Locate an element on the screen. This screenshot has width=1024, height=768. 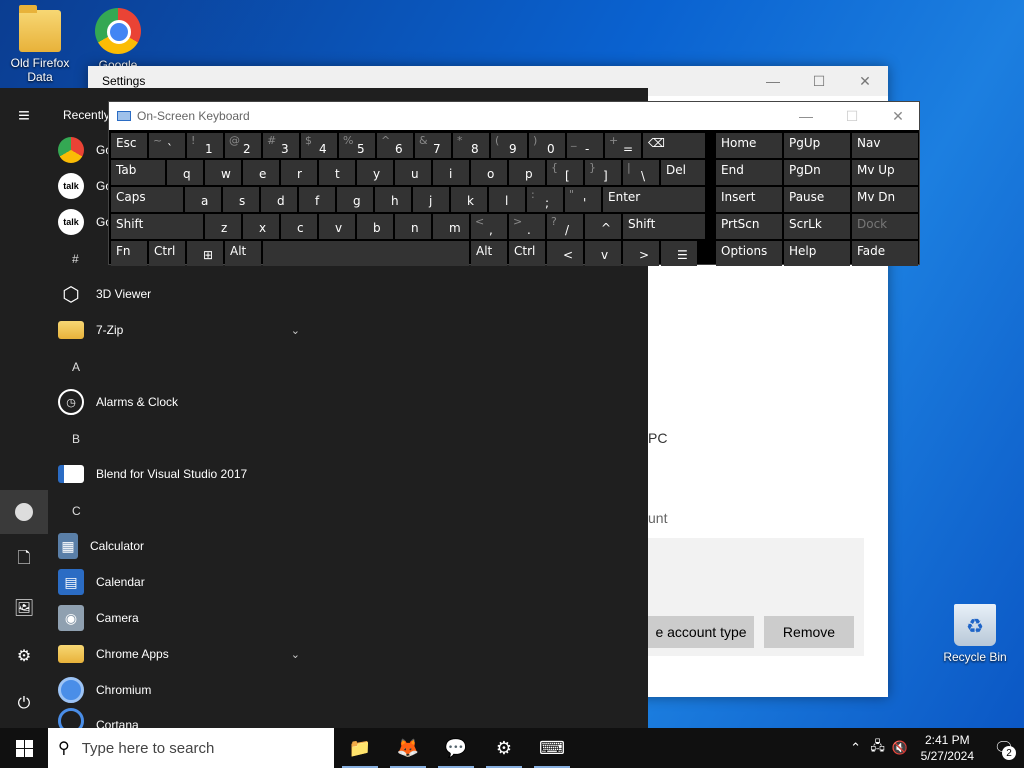
taskbar-settings: ⚙ is located at coordinates (504, 748).